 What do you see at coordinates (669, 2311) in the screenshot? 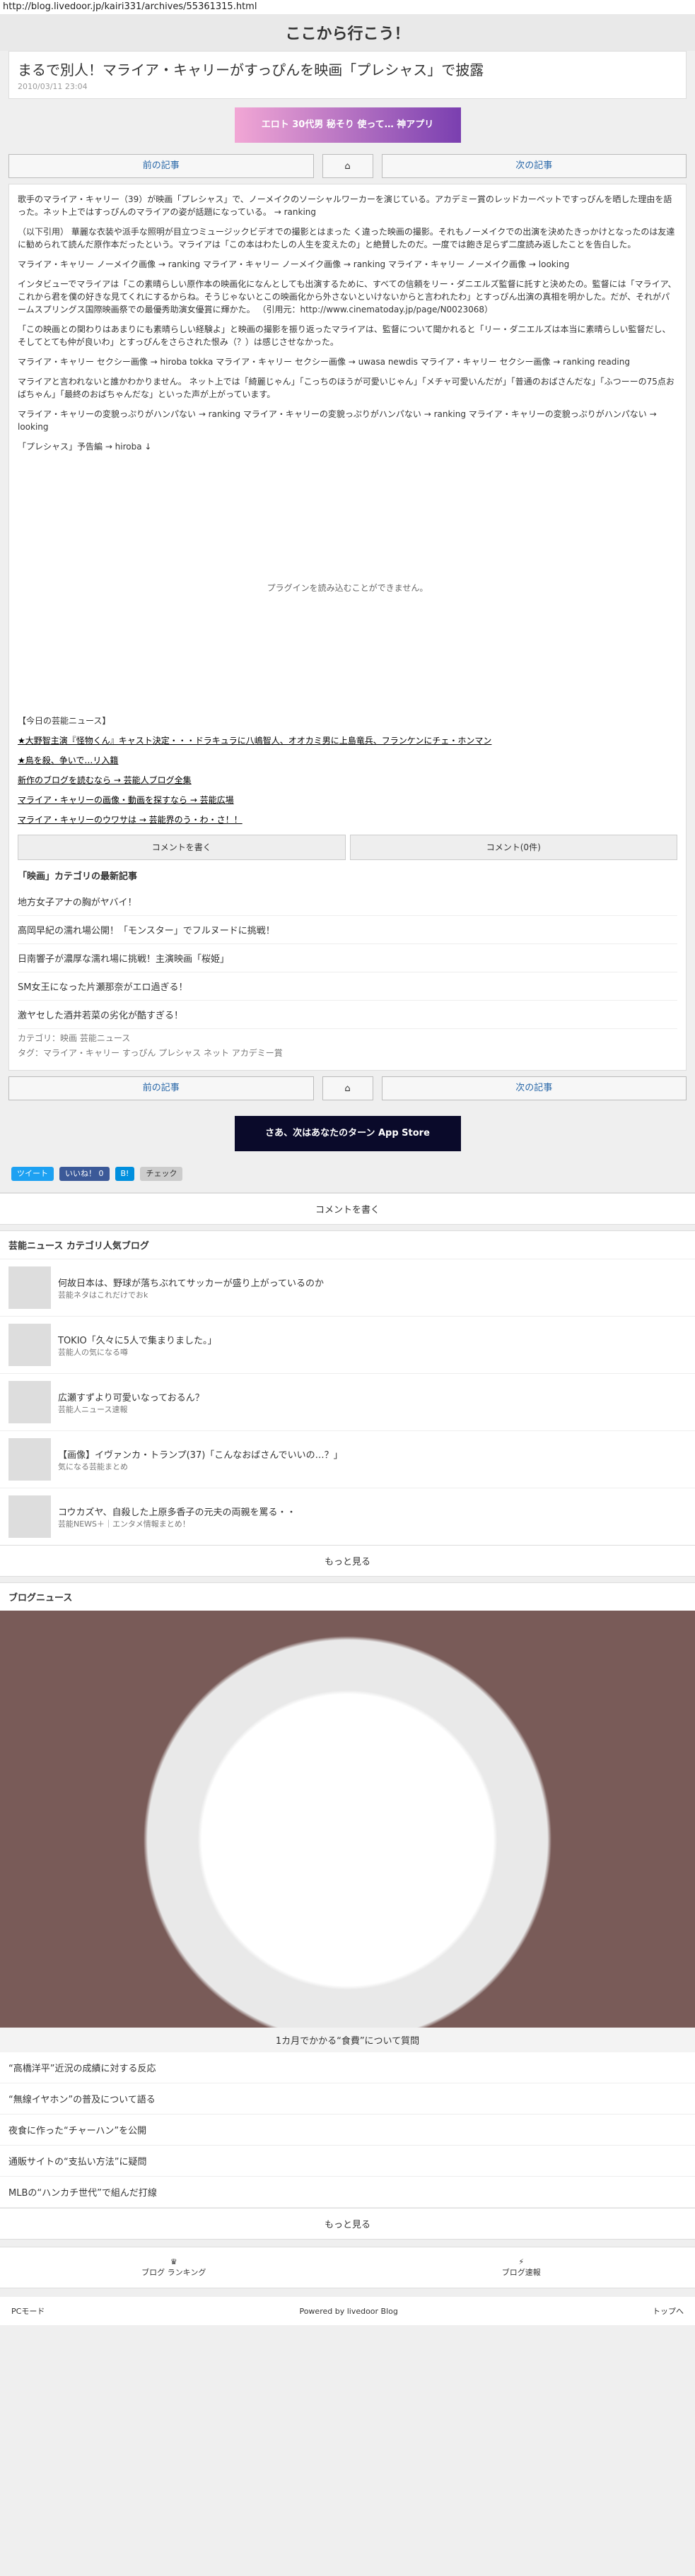
I see `page-top-link: トップへ` at bounding box center [669, 2311].